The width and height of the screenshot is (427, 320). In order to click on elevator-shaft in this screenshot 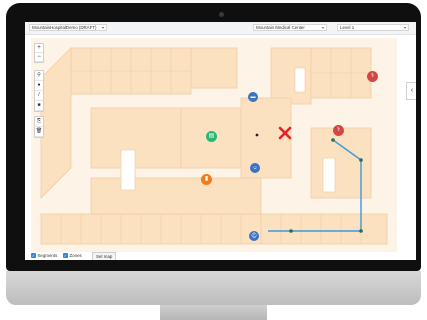, I will do `click(128, 170)`.